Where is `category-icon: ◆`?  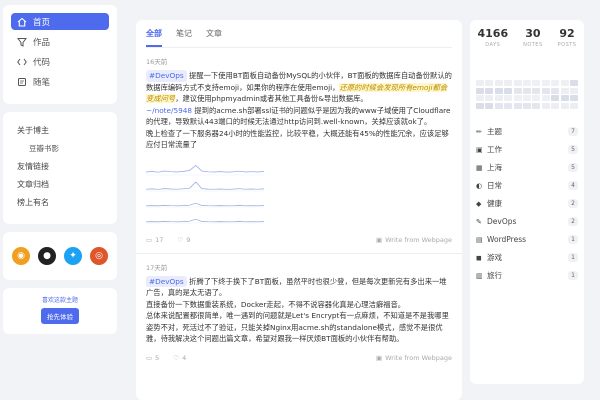
category-icon: ◆ is located at coordinates (479, 203).